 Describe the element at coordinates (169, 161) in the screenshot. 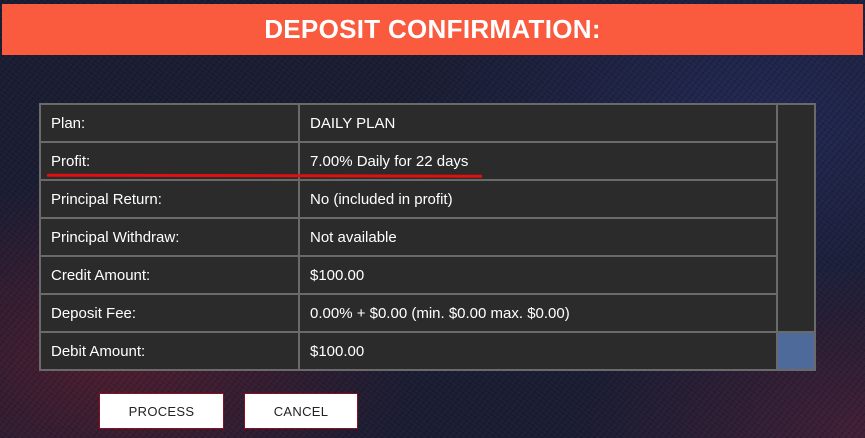

I see `row-label: Profit:` at that location.